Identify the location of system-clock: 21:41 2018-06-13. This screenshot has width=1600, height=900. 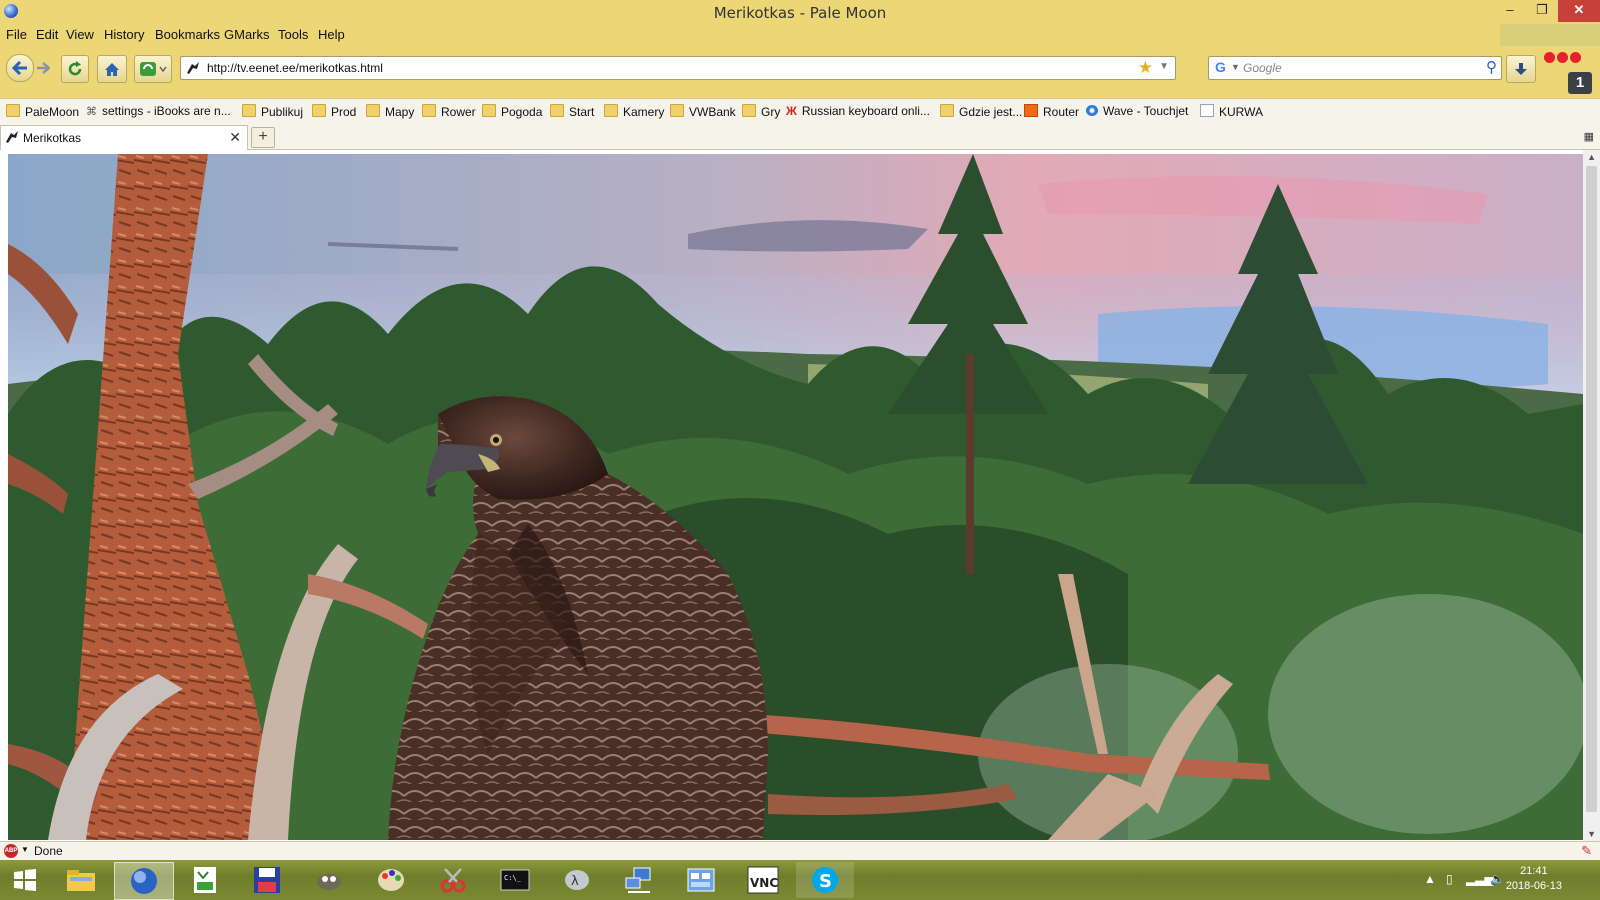
(1534, 879).